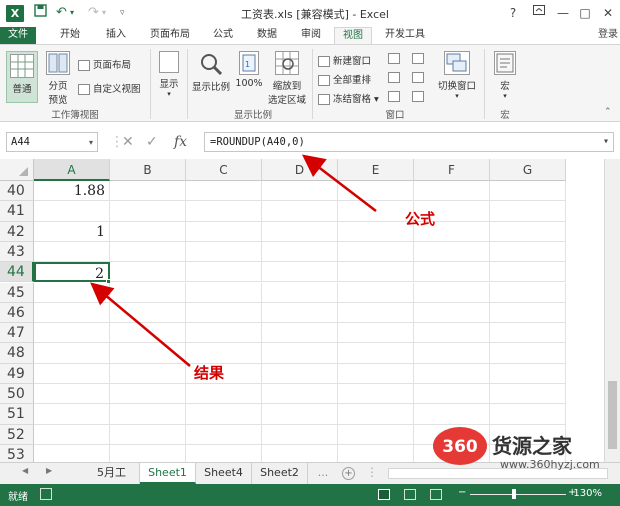 The image size is (620, 506). What do you see at coordinates (452, 414) in the screenshot?
I see `cell-f51` at bounding box center [452, 414].